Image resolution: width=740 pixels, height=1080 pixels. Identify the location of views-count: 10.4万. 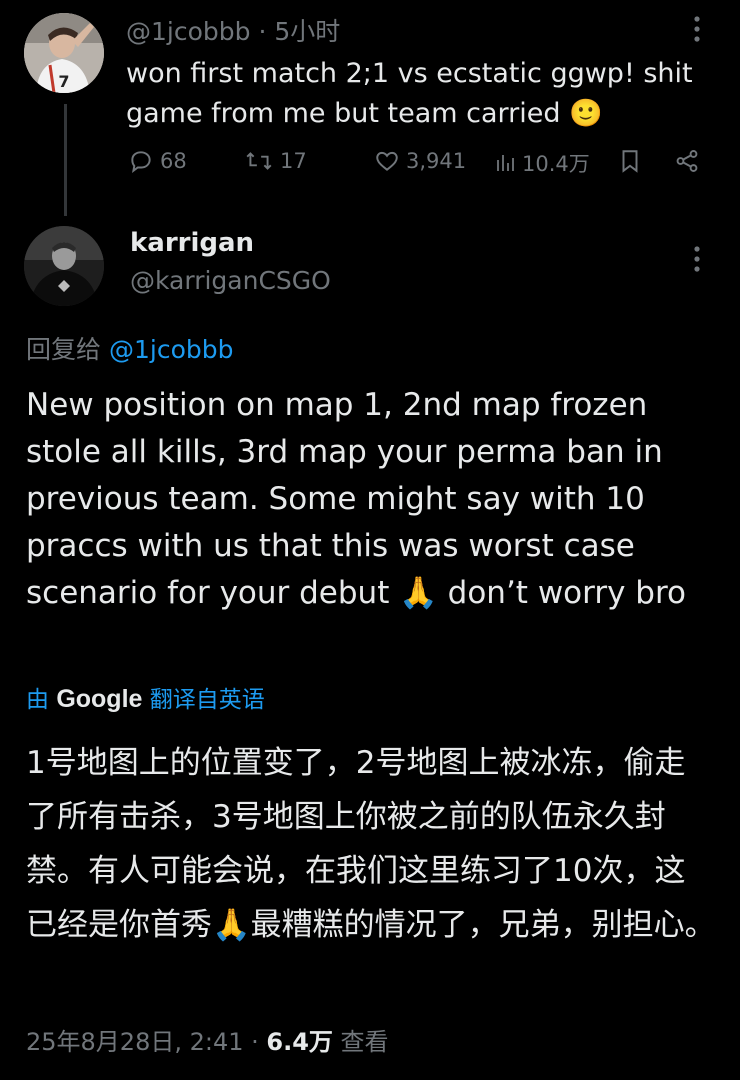
(556, 164).